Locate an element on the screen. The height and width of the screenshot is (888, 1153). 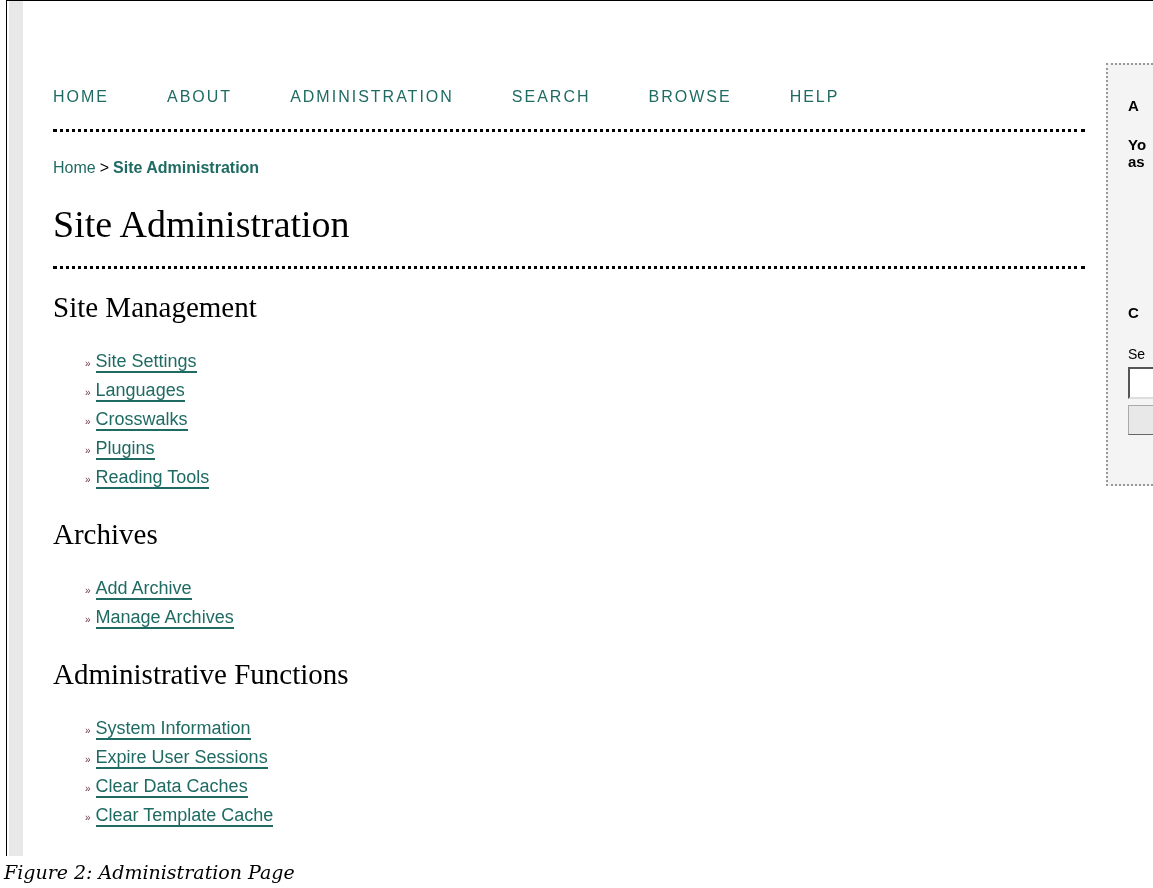
nav-link: HELP is located at coordinates (814, 97).